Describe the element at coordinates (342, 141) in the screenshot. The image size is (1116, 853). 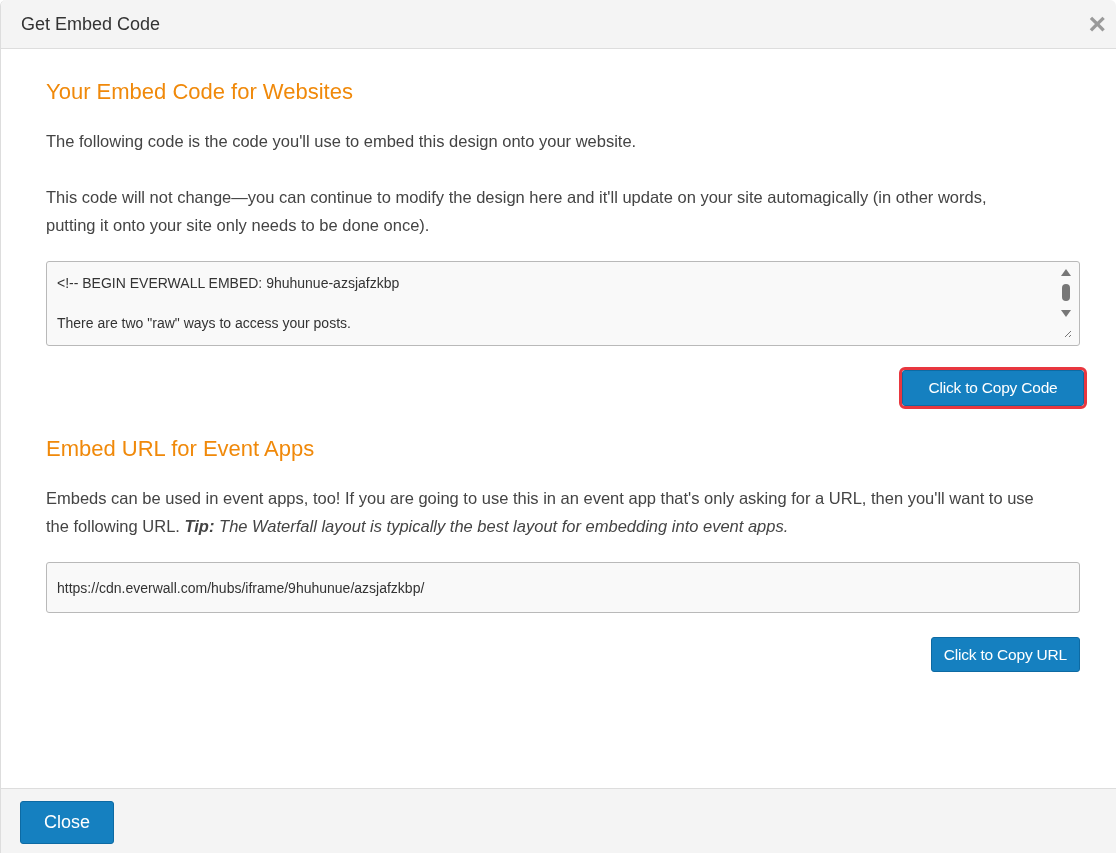
I see `description-text: The following code is the code you'll use to embed this design onto your website.` at that location.